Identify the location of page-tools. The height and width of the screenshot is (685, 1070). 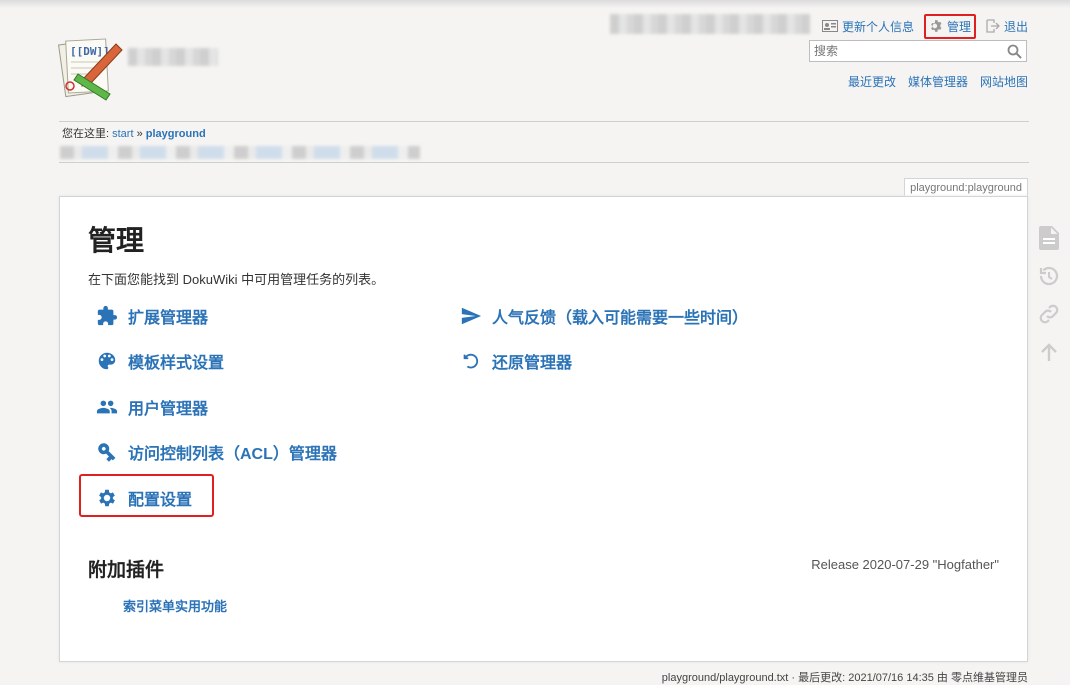
(1049, 302).